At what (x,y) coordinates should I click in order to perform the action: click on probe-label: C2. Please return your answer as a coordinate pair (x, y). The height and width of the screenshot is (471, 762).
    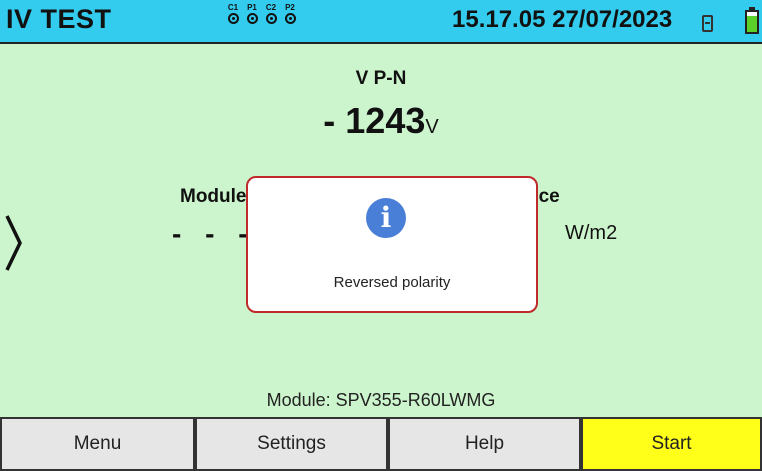
    Looking at the image, I should click on (271, 7).